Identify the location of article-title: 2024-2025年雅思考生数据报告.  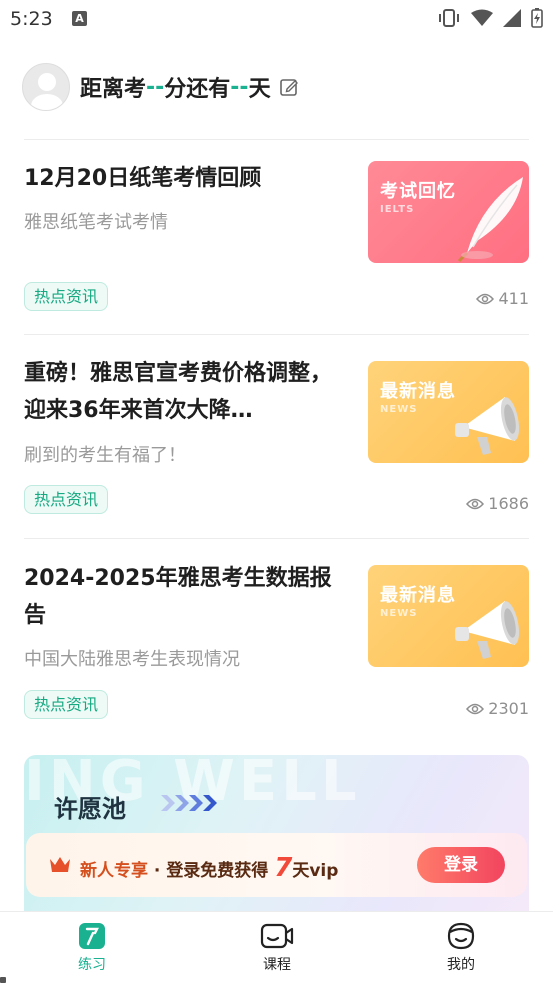
(178, 597).